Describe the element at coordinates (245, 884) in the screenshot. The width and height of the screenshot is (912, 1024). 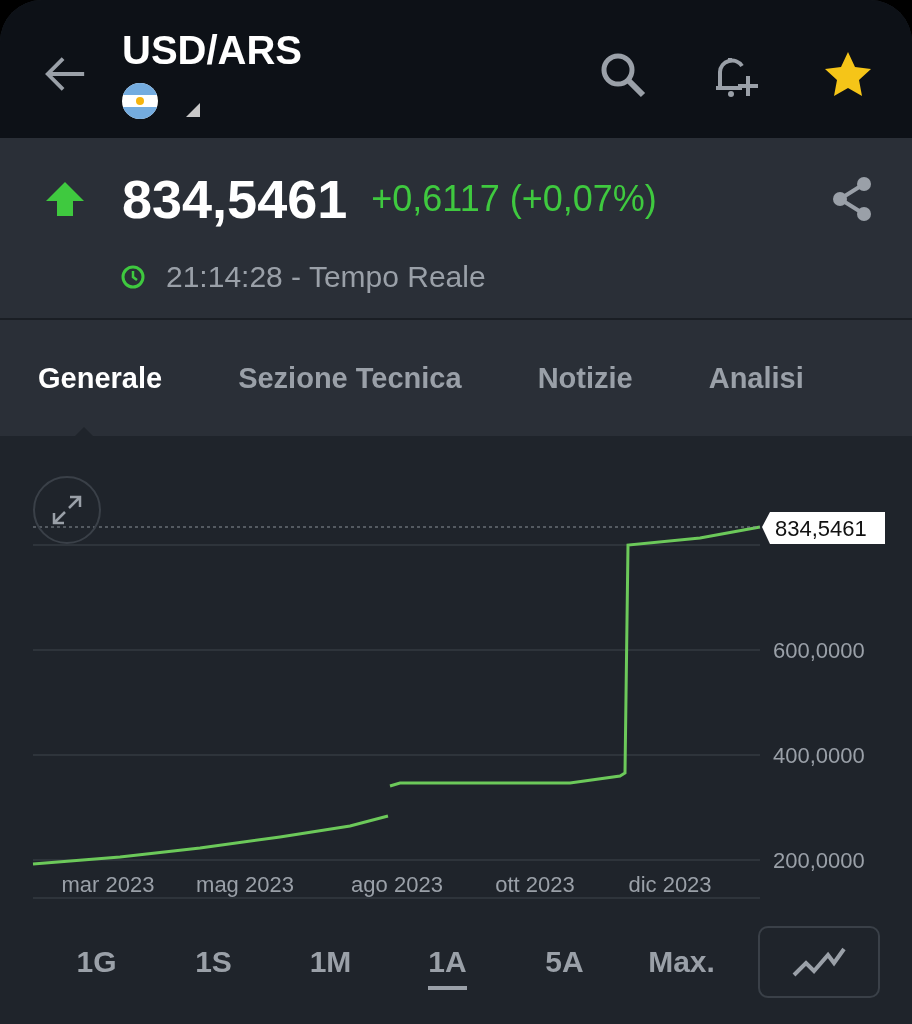
I see `x-axis-label: mag 2023` at that location.